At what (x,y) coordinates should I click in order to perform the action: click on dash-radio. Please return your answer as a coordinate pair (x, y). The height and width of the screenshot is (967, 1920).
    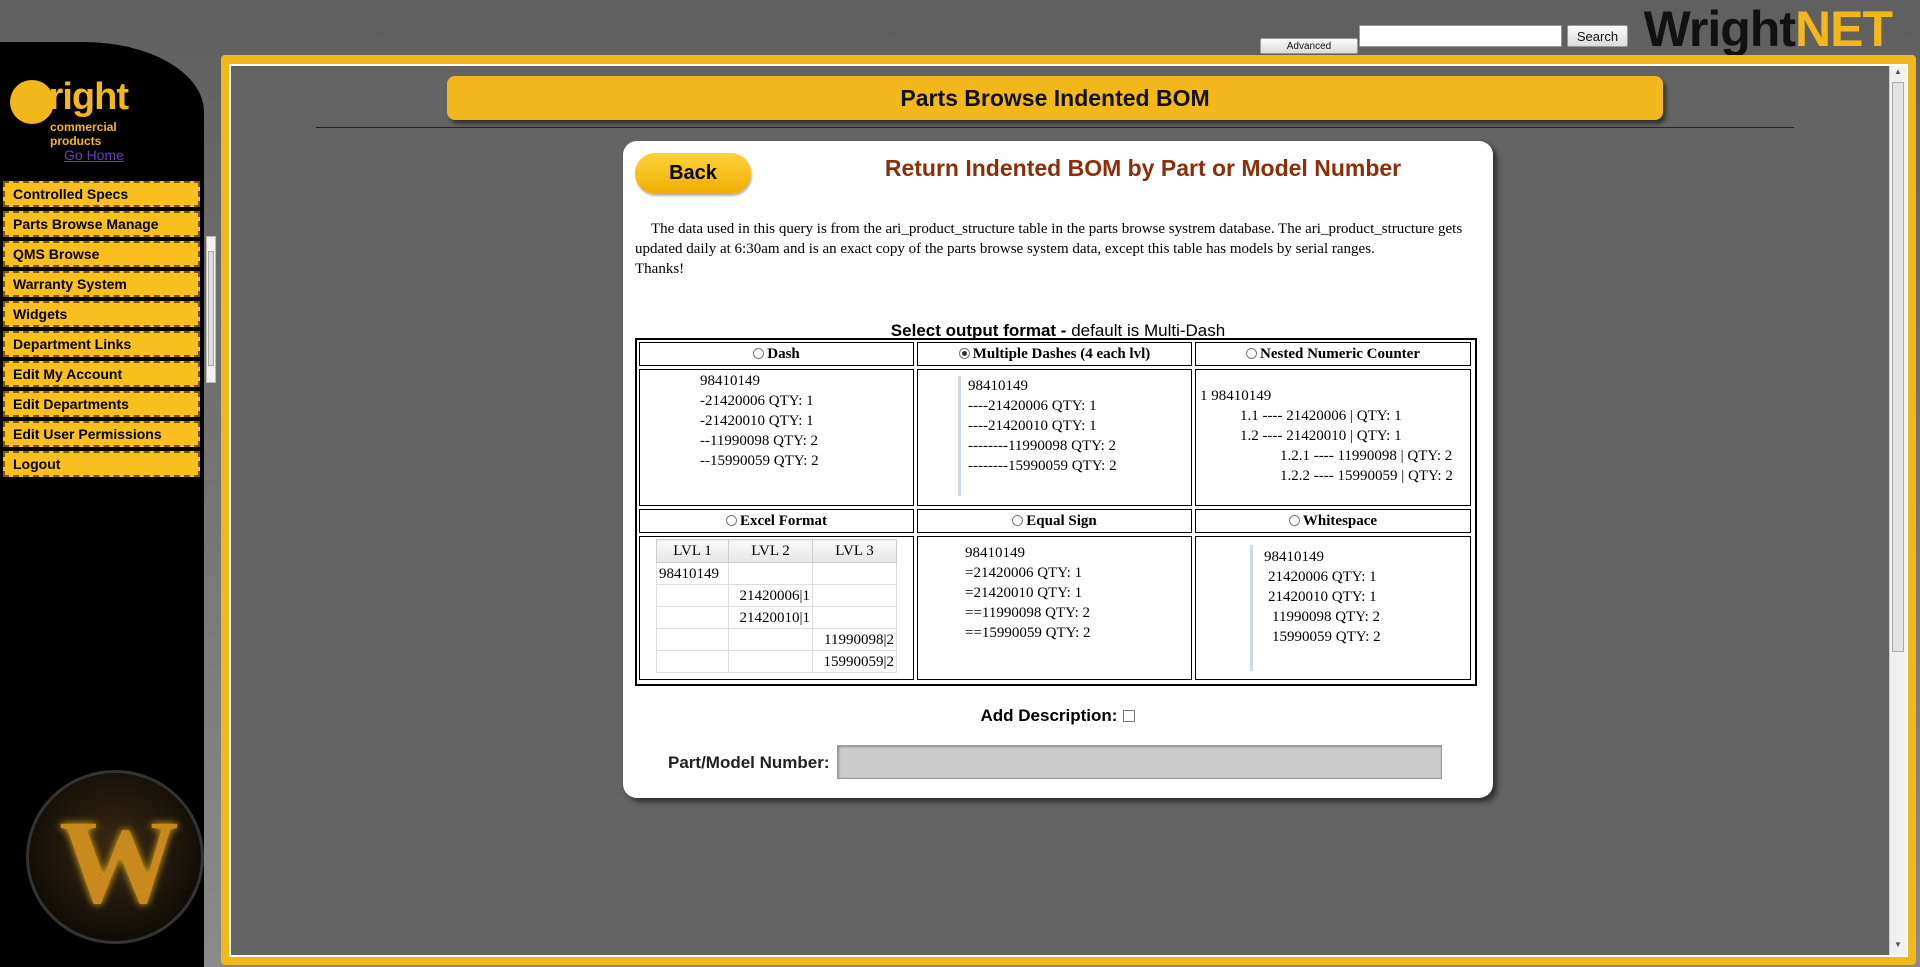
    Looking at the image, I should click on (759, 353).